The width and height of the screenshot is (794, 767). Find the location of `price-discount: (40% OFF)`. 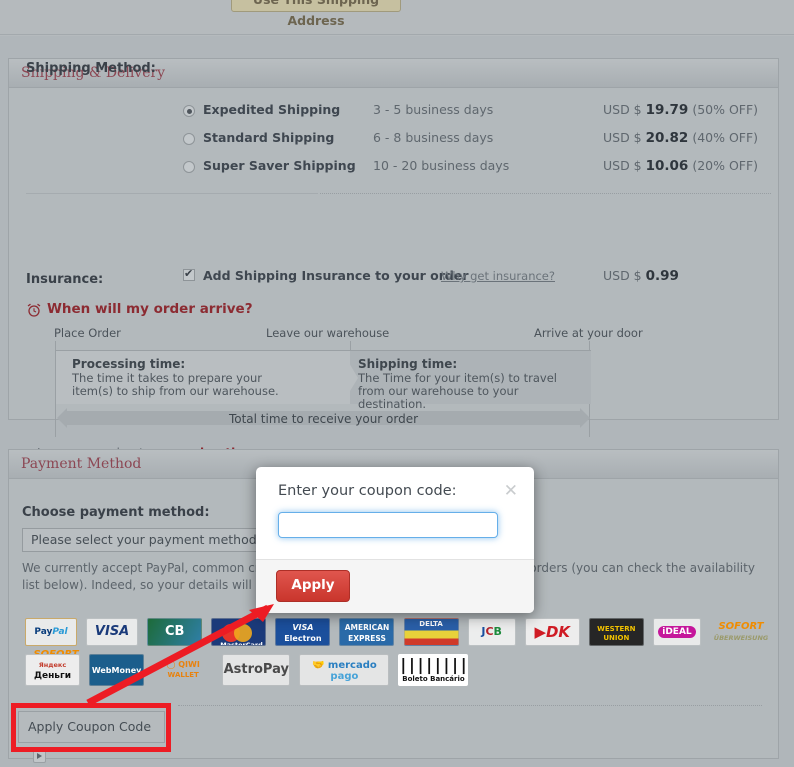

price-discount: (40% OFF) is located at coordinates (725, 137).